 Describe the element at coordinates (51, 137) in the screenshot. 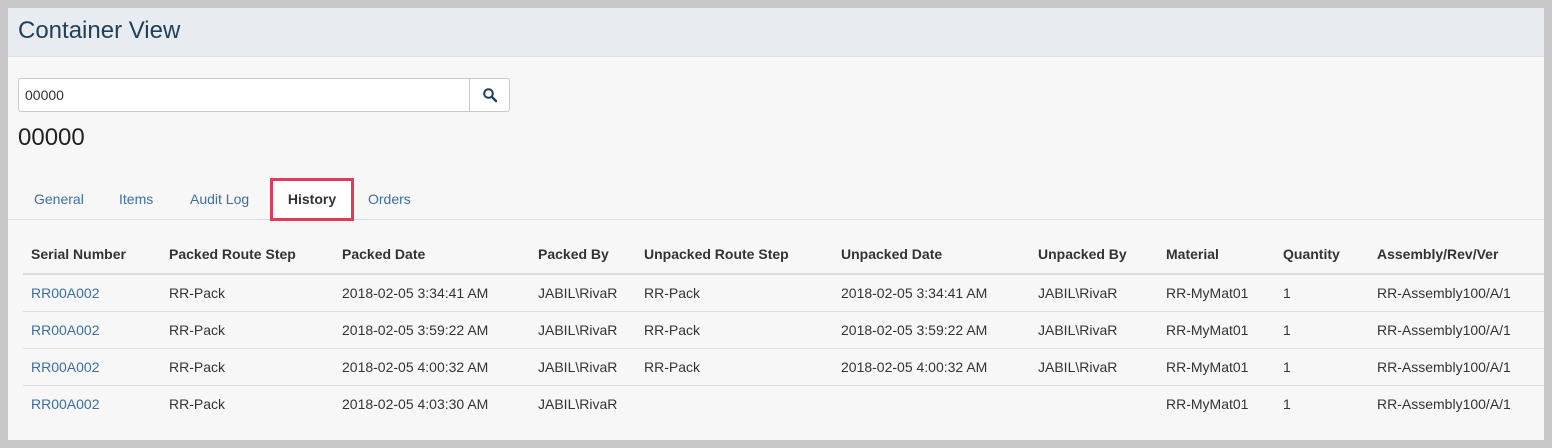

I see `container-id-heading: 00000` at that location.